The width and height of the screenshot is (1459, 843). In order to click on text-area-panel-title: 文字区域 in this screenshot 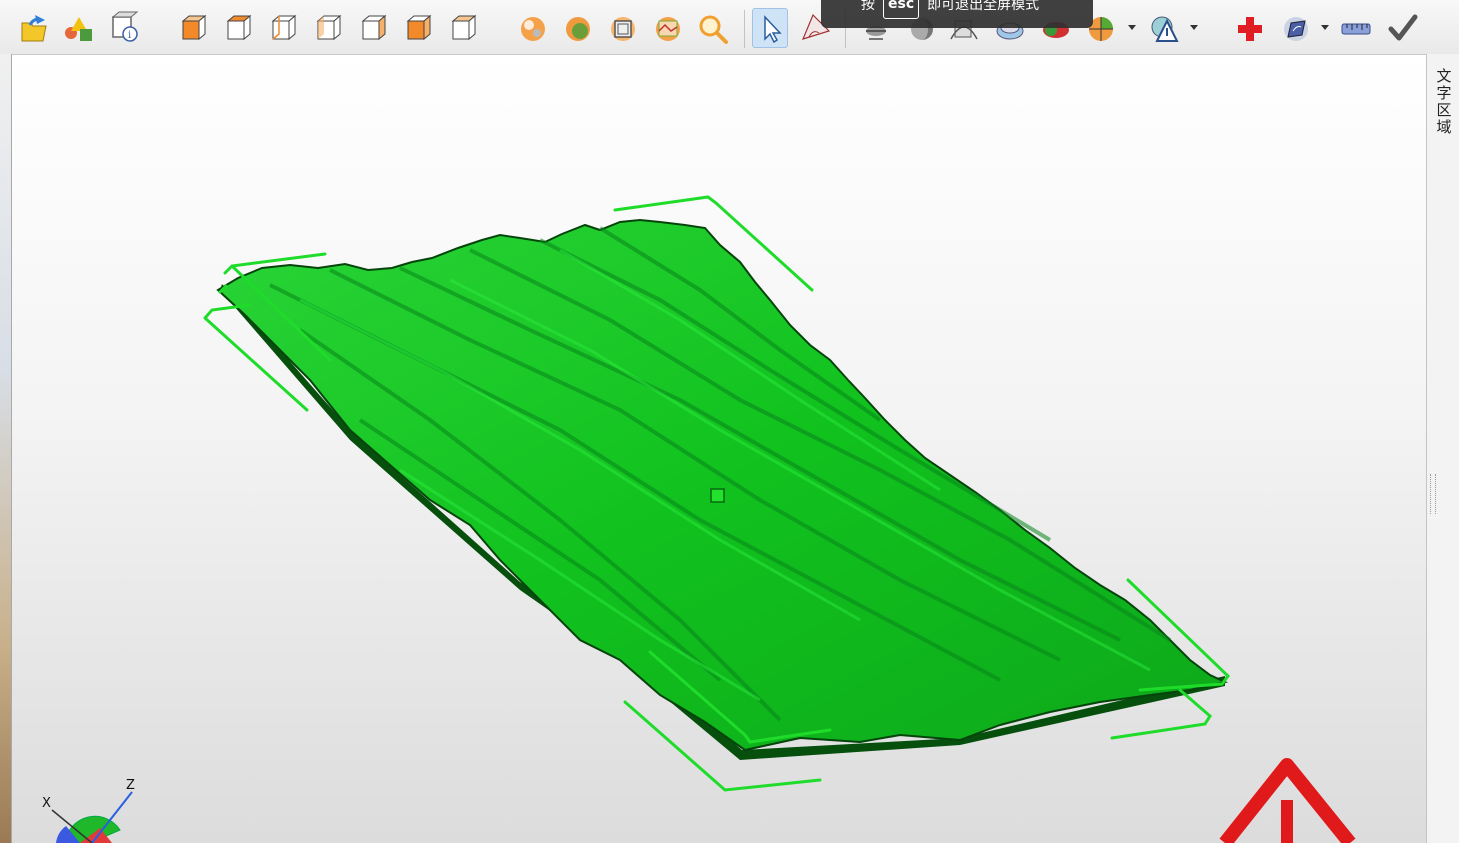, I will do `click(1444, 101)`.